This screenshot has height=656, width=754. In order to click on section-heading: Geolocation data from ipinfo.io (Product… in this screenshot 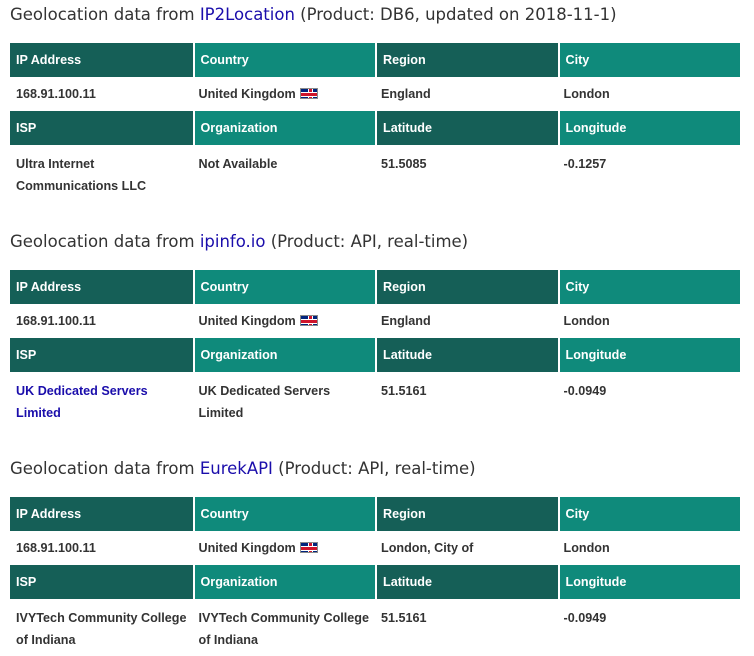, I will do `click(239, 242)`.